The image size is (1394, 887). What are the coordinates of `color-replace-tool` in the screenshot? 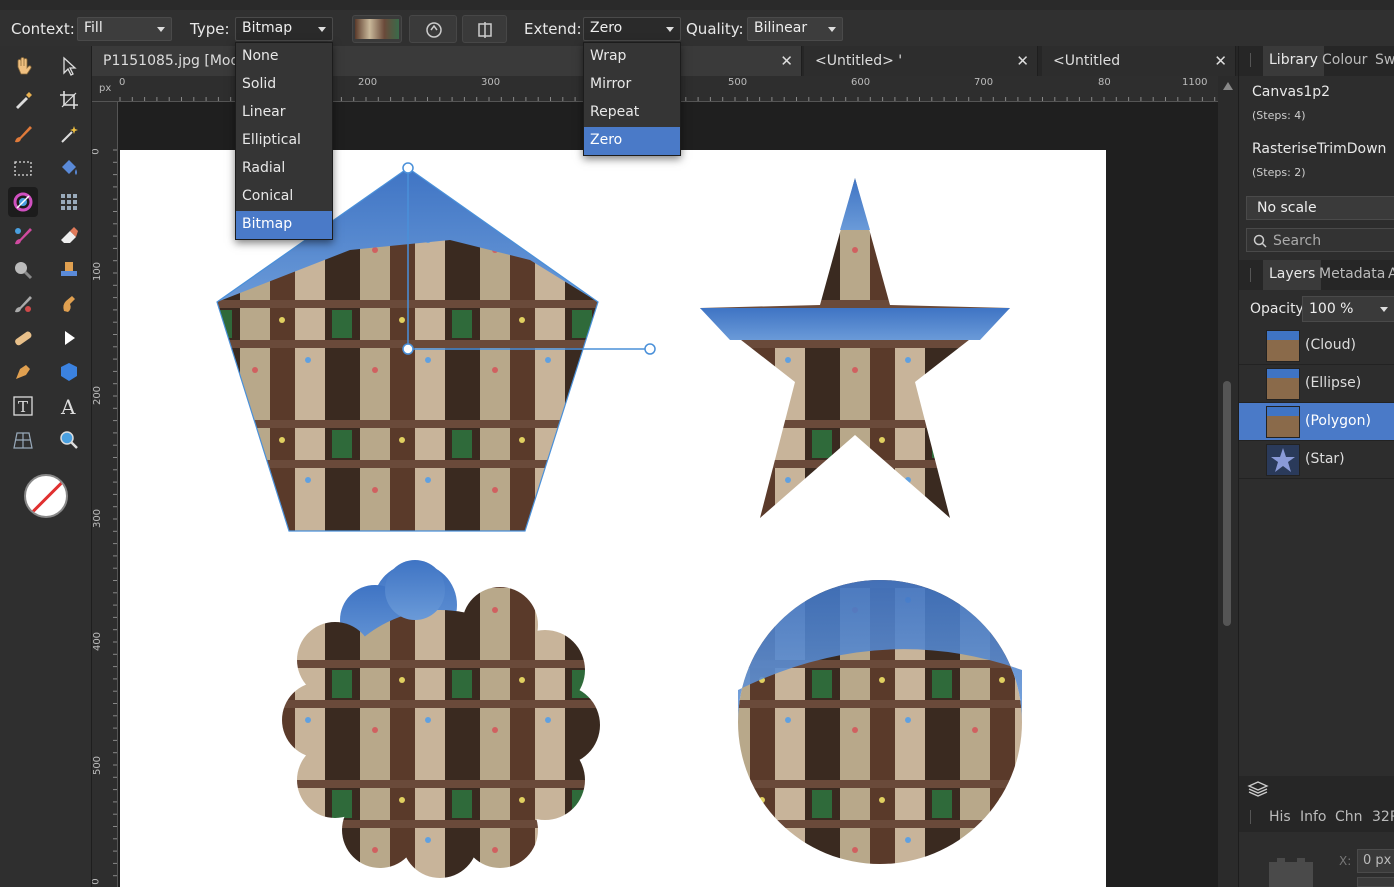 It's located at (23, 236).